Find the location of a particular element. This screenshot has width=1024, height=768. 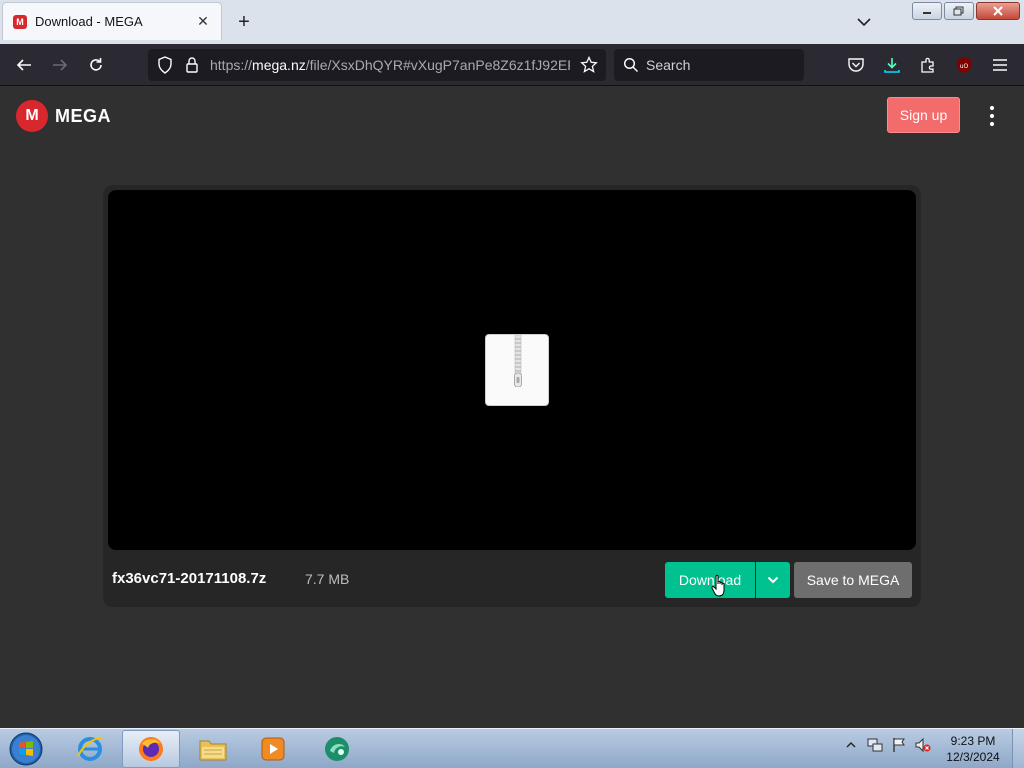

mega-logo: M MEGA is located at coordinates (63, 116).